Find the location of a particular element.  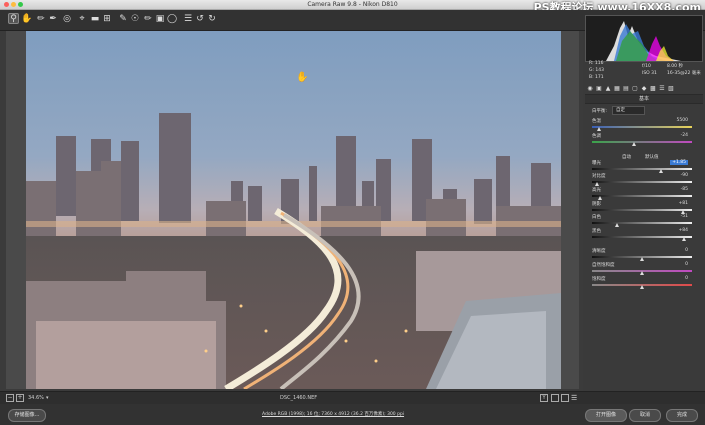

effects-tab-icon: ◆ is located at coordinates (644, 89).